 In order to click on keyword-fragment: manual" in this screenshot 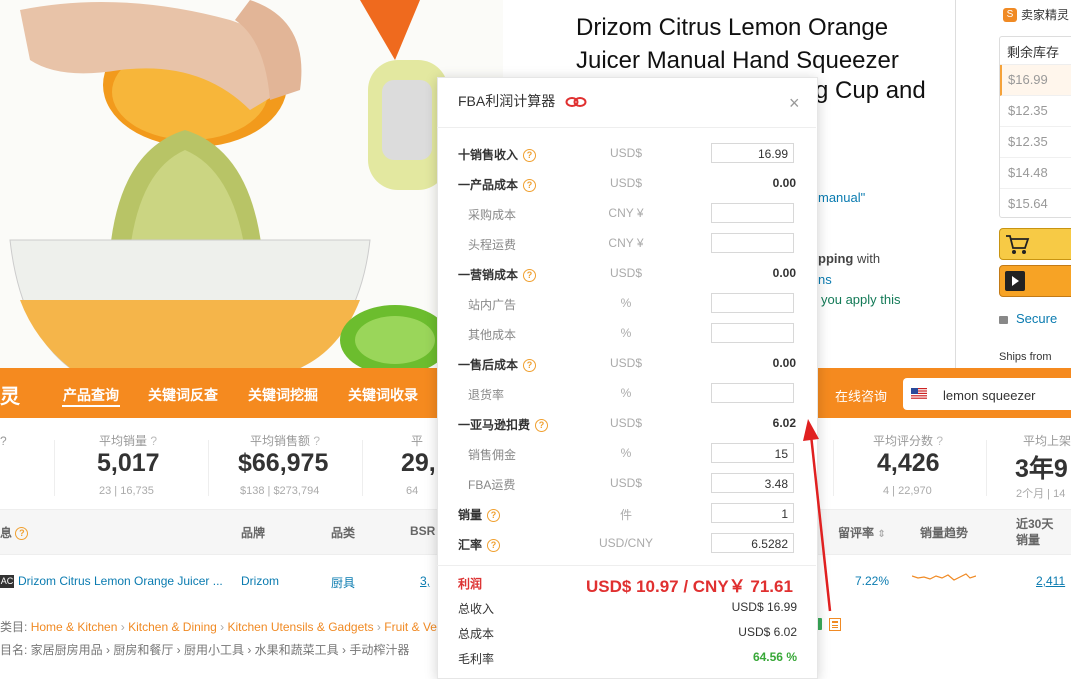, I will do `click(841, 197)`.